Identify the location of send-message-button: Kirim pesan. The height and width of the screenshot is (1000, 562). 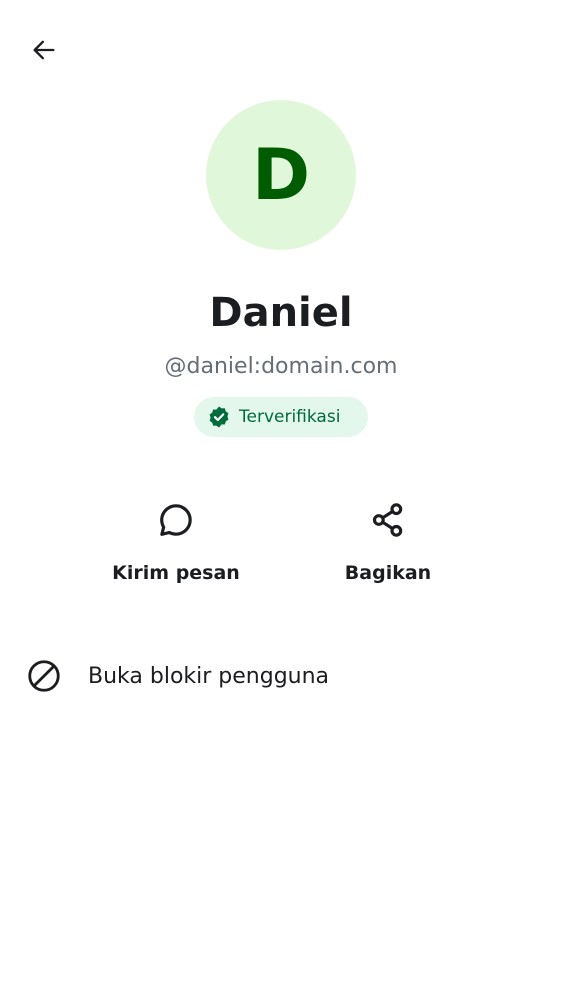
(176, 540).